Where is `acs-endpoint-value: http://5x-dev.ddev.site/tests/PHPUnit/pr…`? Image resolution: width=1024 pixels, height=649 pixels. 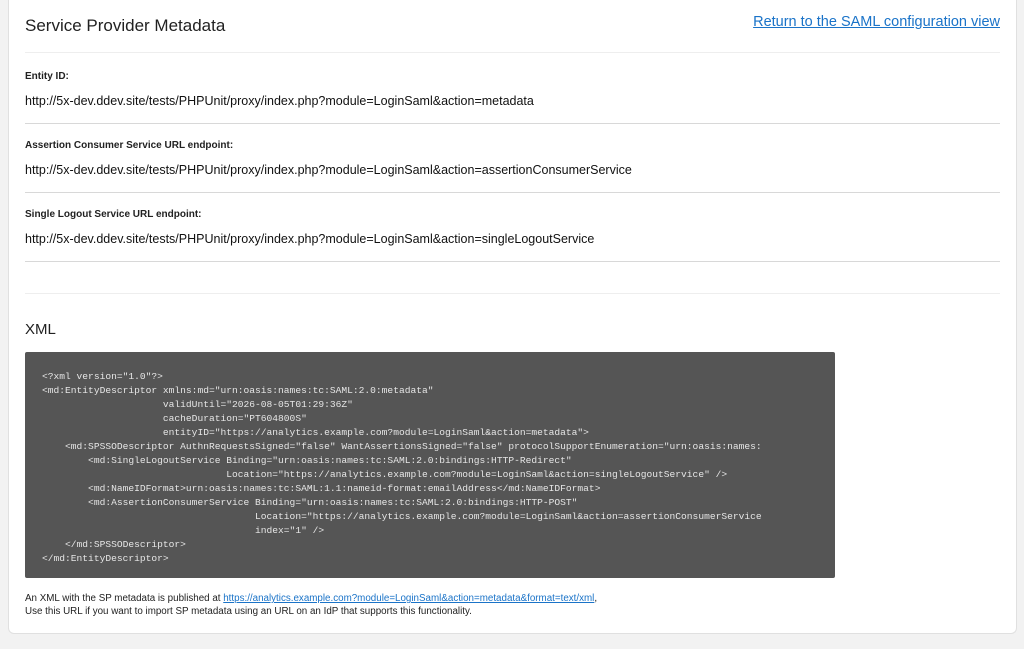 acs-endpoint-value: http://5x-dev.ddev.site/tests/PHPUnit/pr… is located at coordinates (328, 170).